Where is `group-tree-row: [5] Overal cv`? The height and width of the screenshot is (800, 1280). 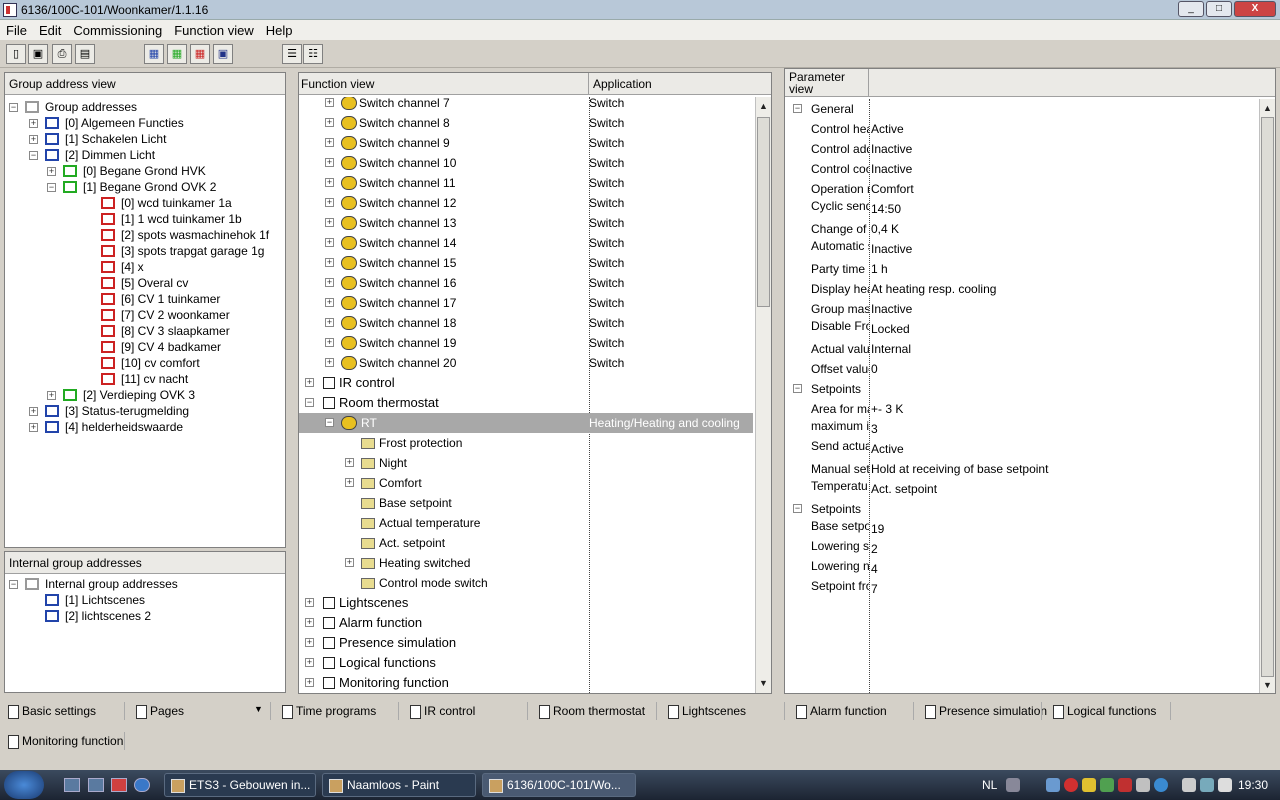
group-tree-row: [5] Overal cv is located at coordinates (144, 283).